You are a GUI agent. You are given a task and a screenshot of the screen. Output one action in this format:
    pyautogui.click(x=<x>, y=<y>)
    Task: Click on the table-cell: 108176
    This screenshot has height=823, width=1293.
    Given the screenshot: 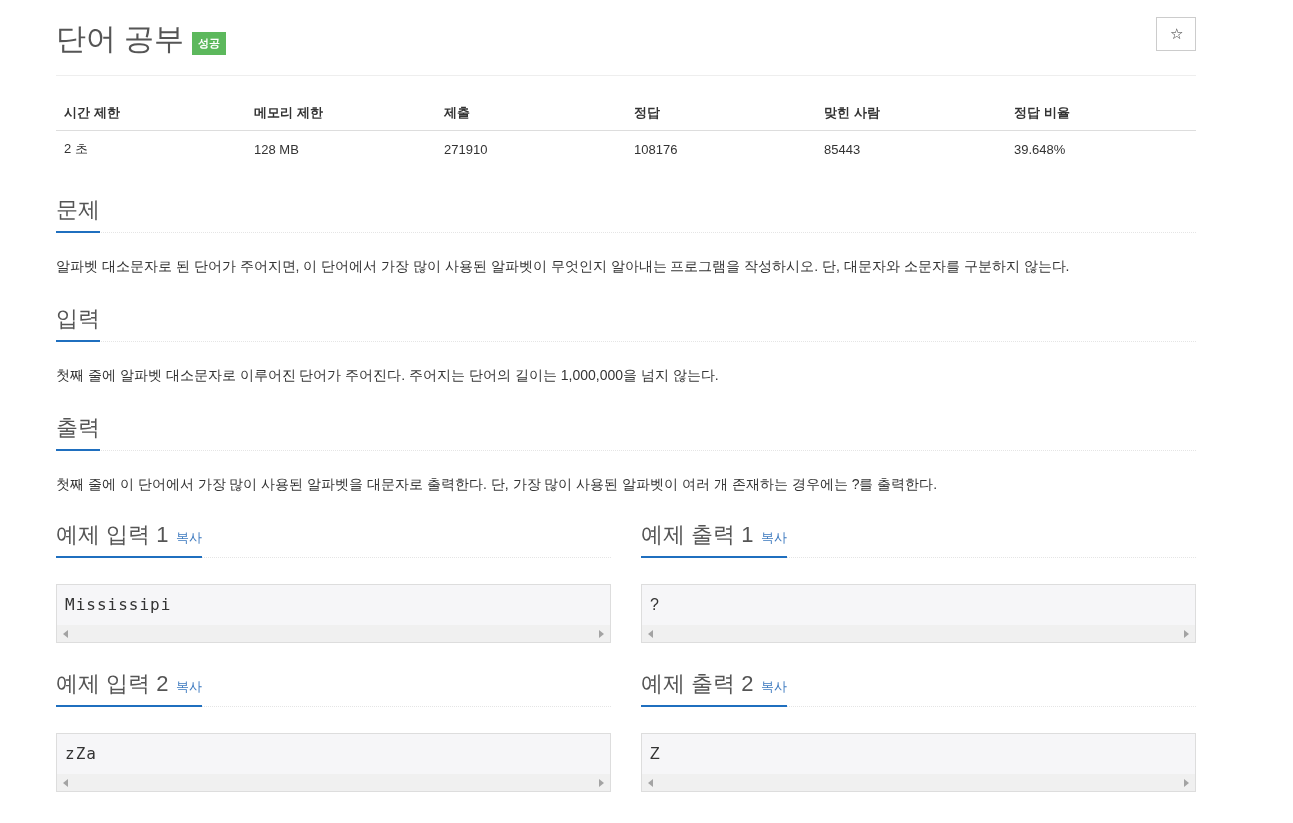 What is the action you would take?
    pyautogui.click(x=721, y=148)
    